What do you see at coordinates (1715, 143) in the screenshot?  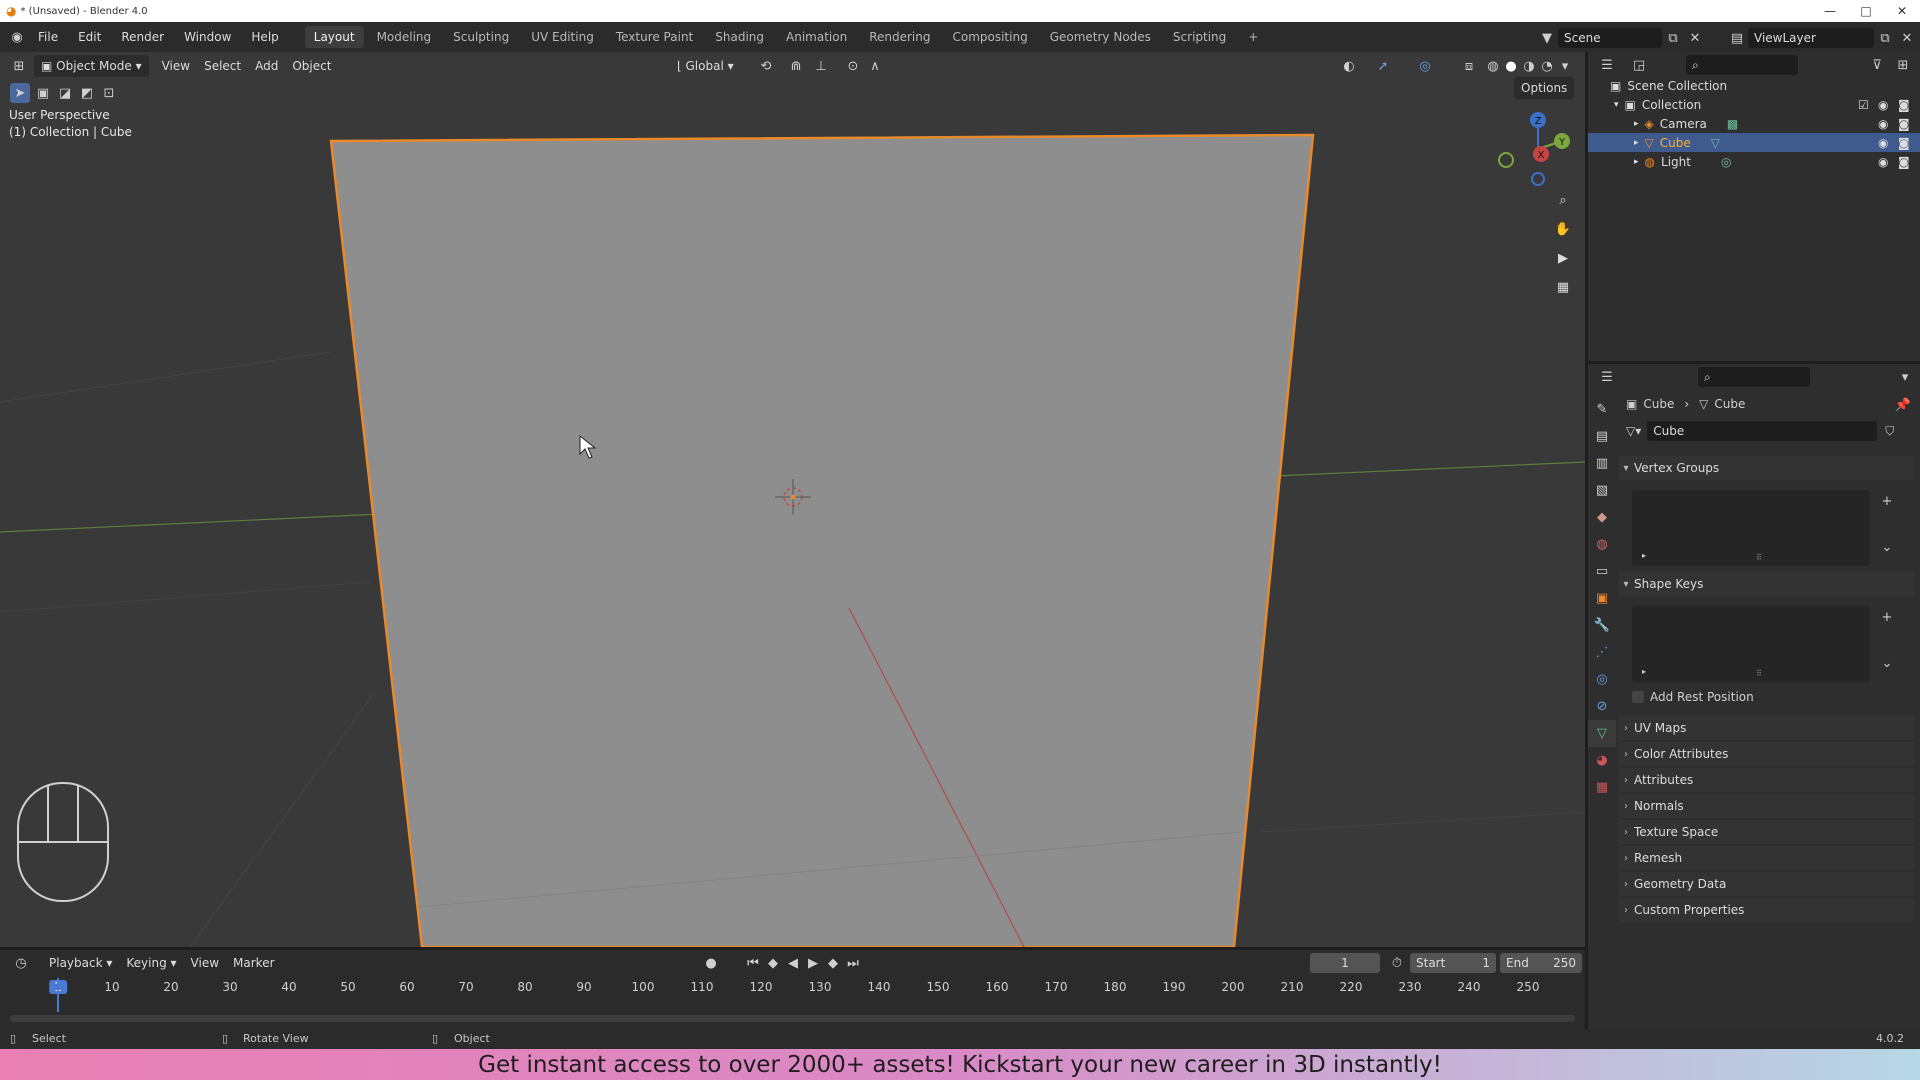 I see `mesh-data-icon: ▽` at bounding box center [1715, 143].